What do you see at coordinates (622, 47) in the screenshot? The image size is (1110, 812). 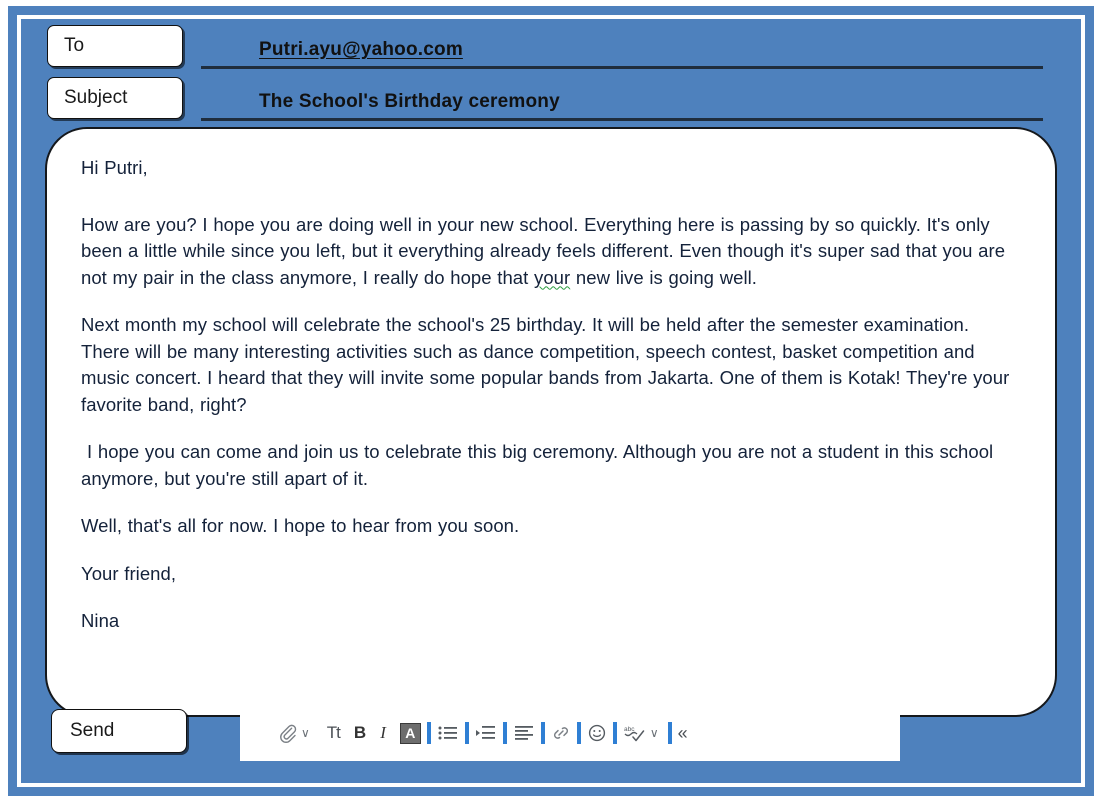 I see `to-input-wrap: Putri.ayu@yahoo.com` at bounding box center [622, 47].